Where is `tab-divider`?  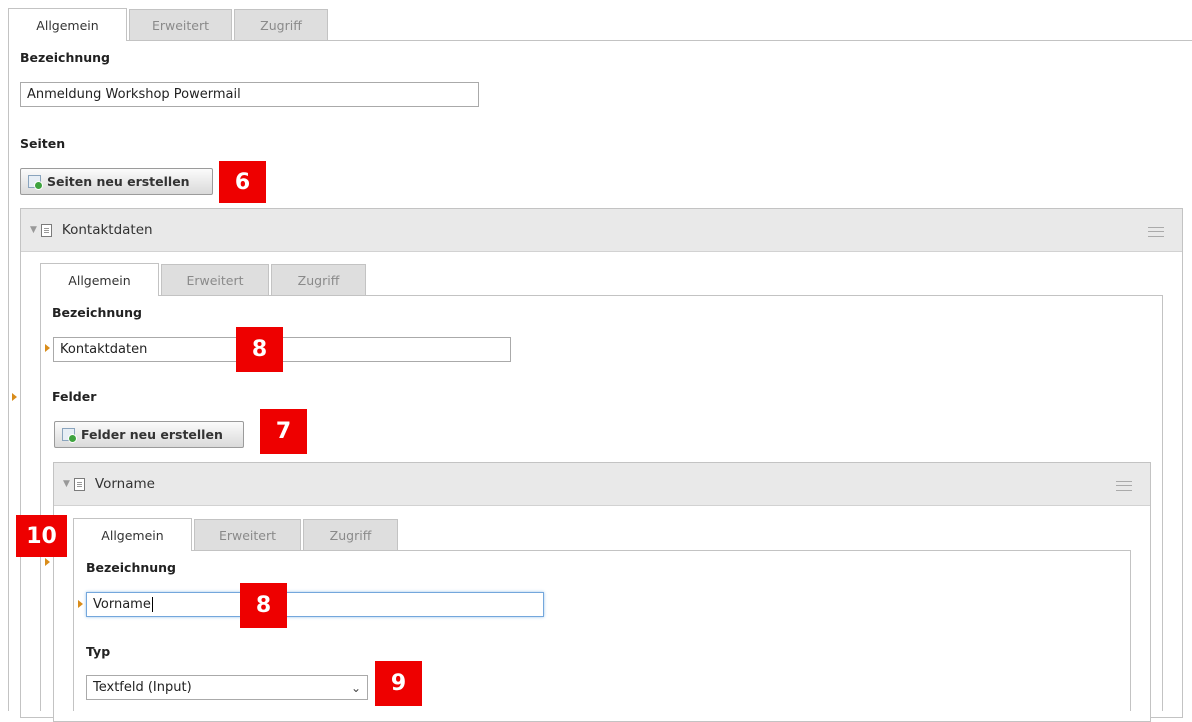 tab-divider is located at coordinates (600, 40).